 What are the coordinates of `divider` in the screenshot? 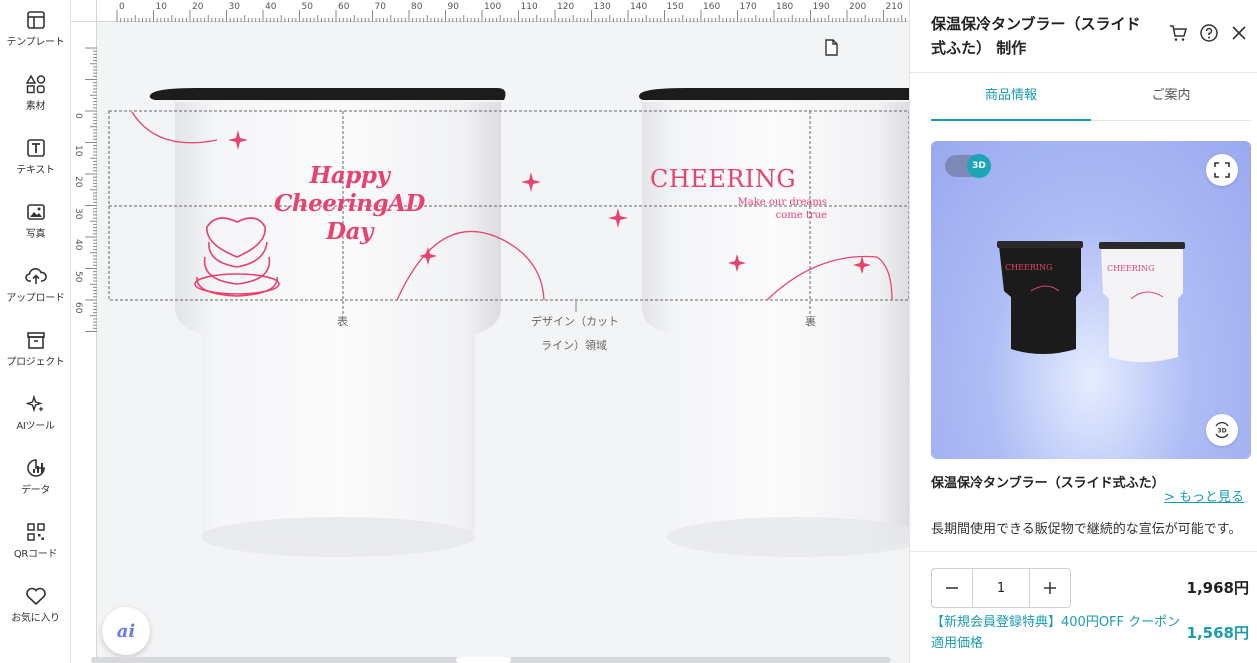 It's located at (1083, 551).